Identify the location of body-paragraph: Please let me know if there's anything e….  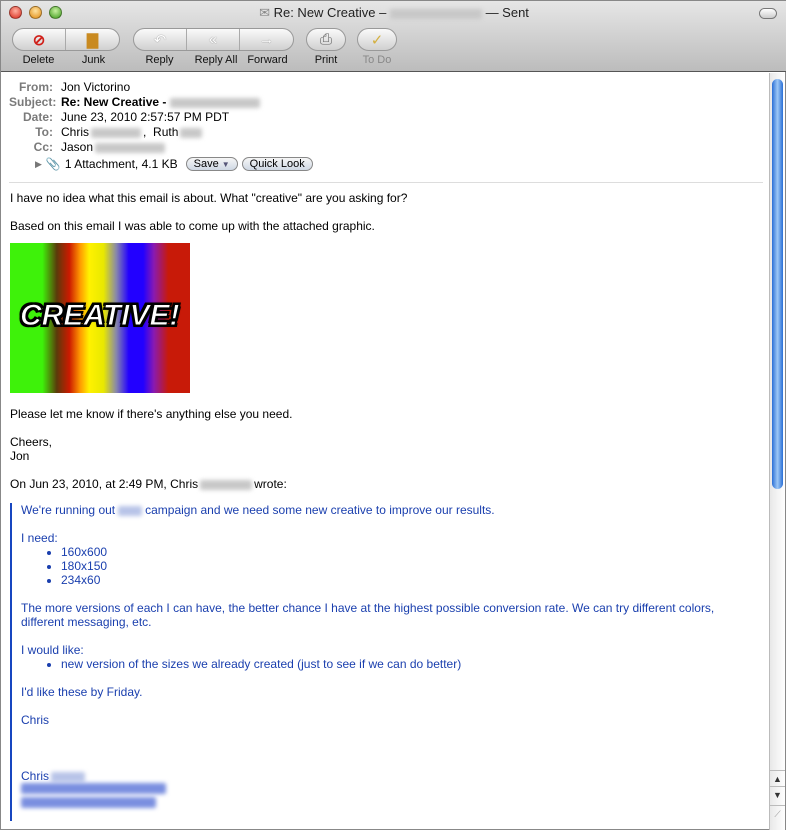
(151, 414).